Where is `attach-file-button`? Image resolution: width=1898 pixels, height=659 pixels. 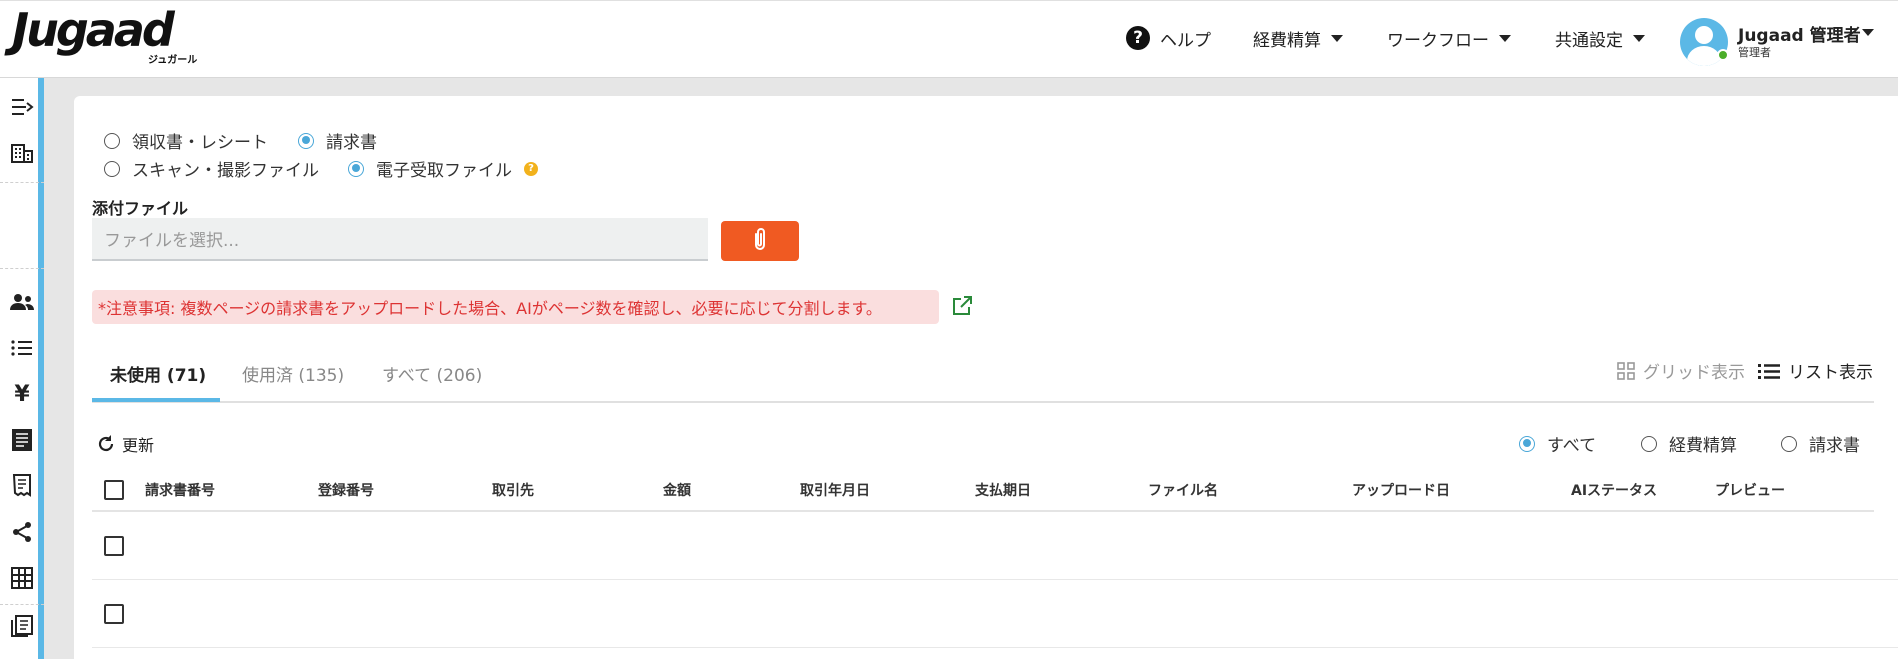
attach-file-button is located at coordinates (760, 241).